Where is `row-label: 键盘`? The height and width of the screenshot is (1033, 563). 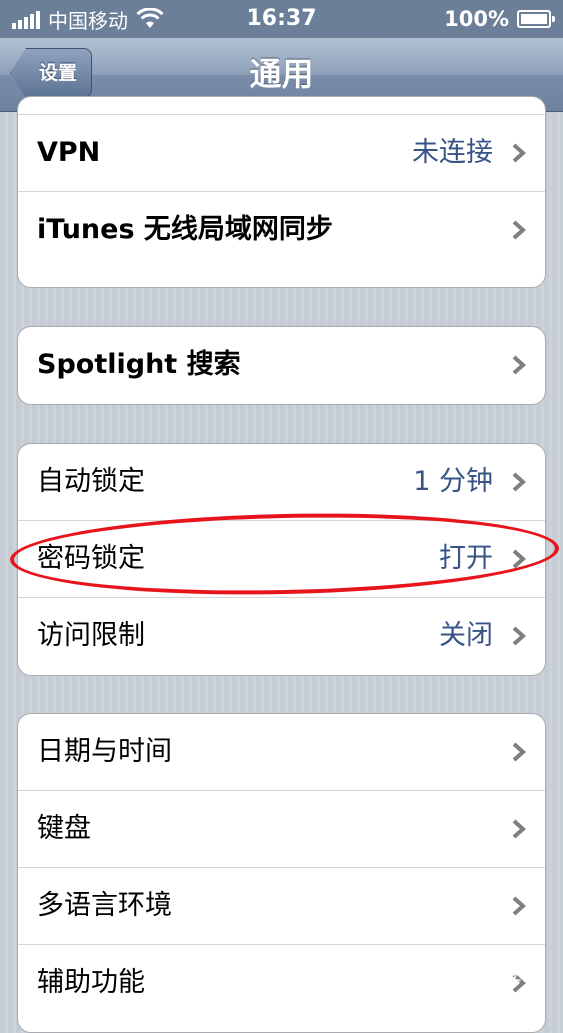 row-label: 键盘 is located at coordinates (64, 828).